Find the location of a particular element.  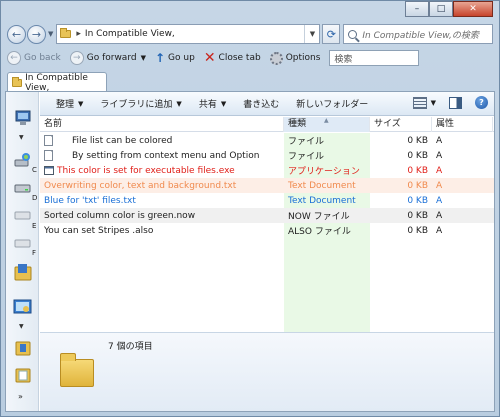

item-count: 7 個の項目 is located at coordinates (130, 347).